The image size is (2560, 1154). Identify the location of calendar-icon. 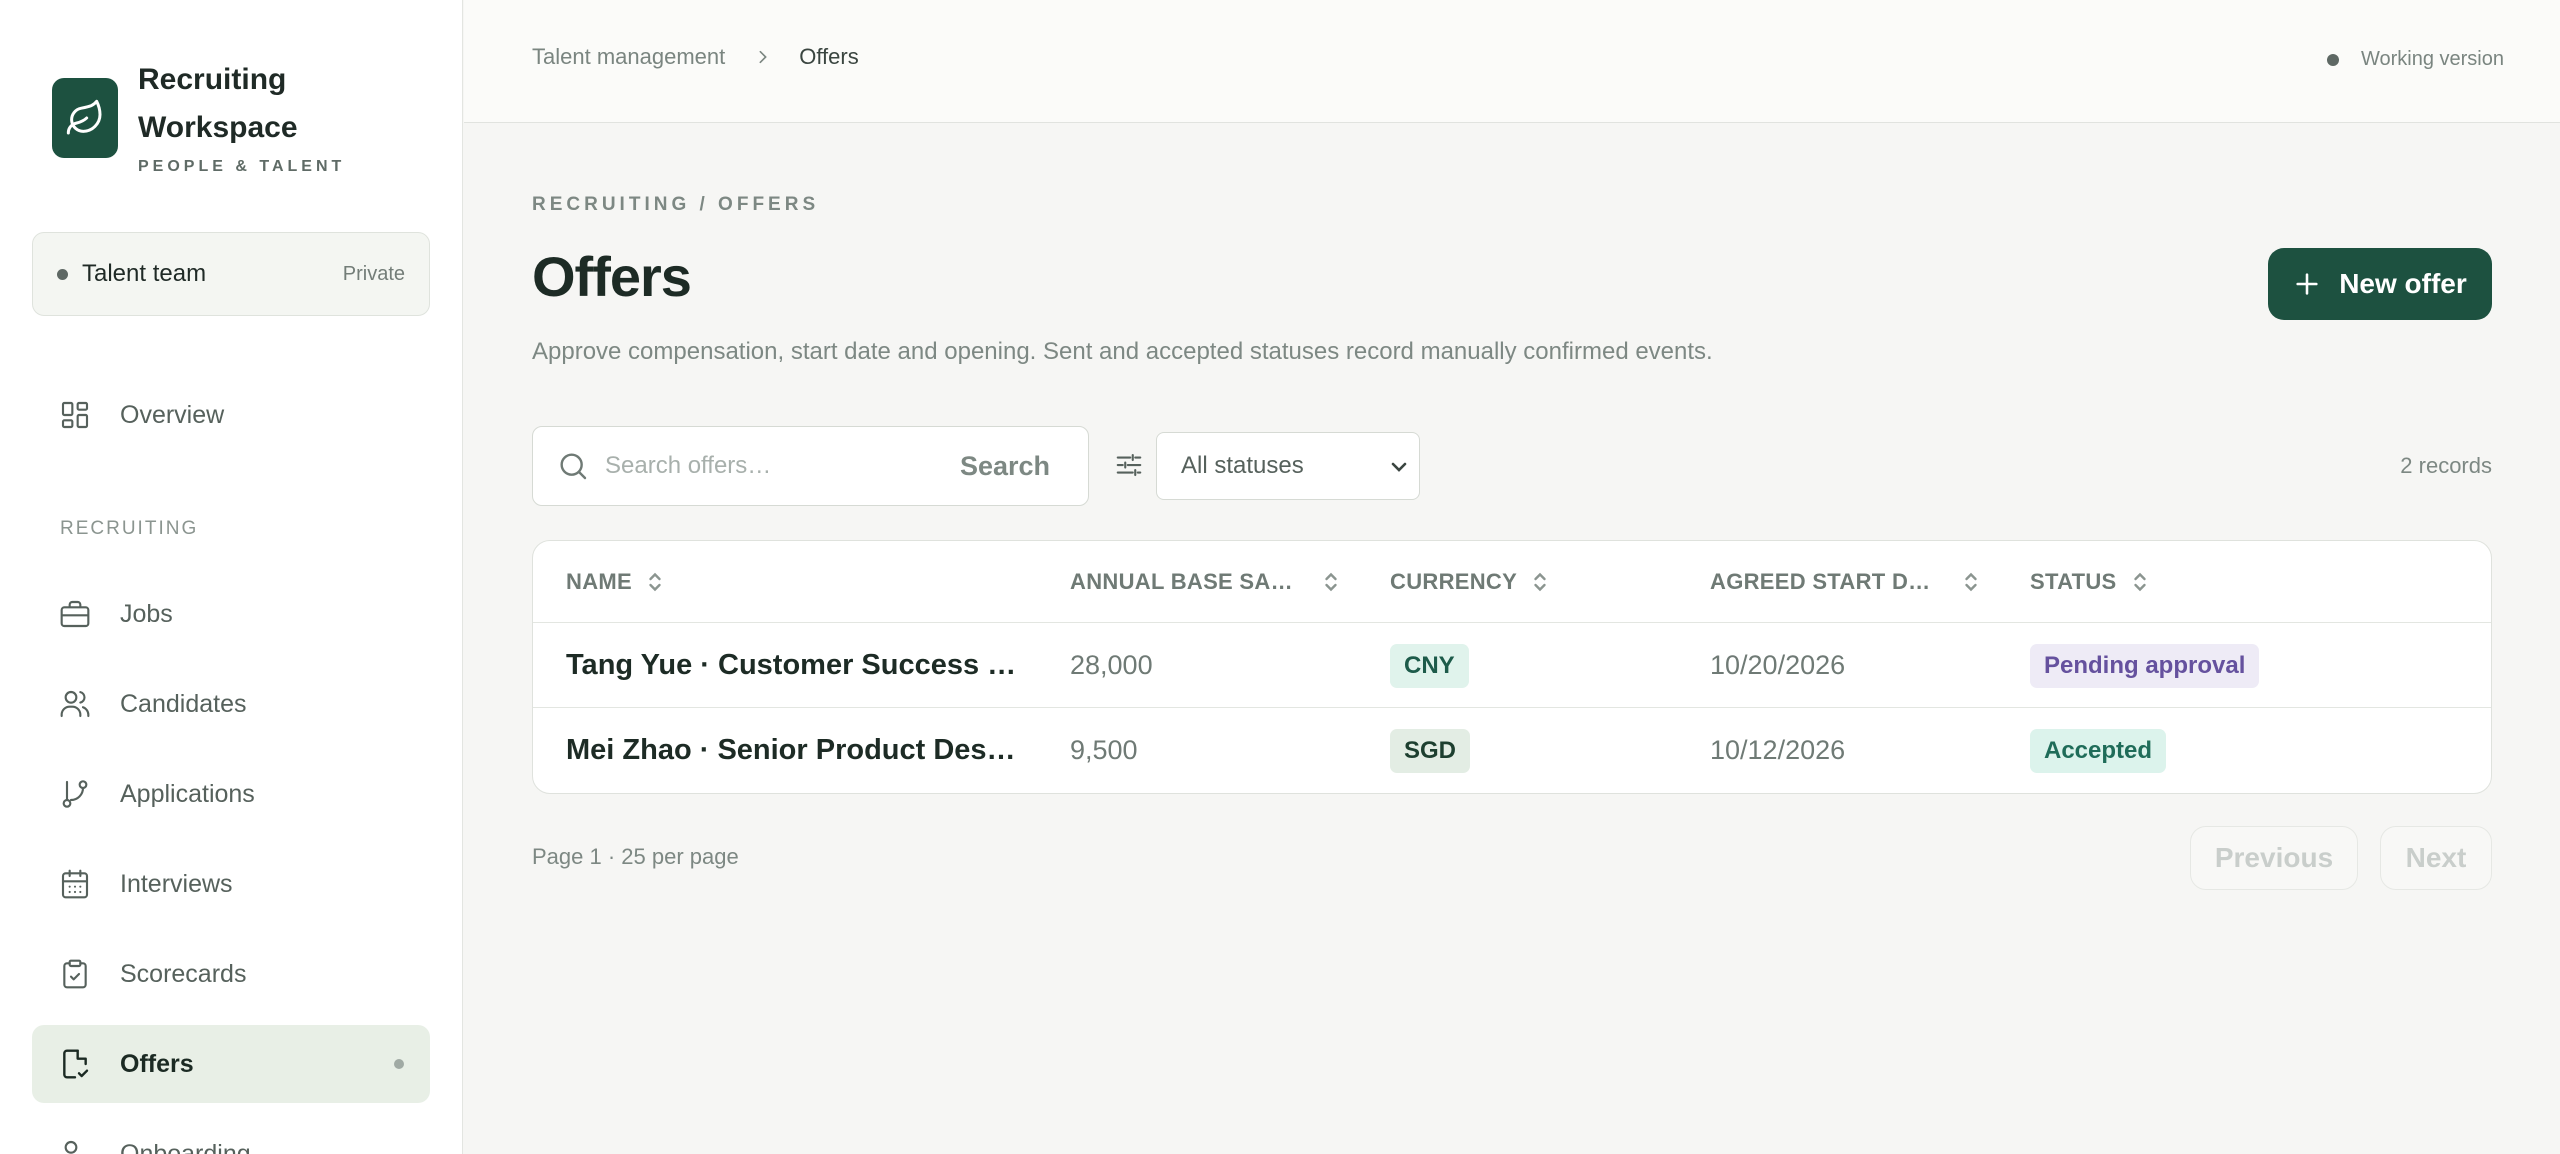
(75, 884).